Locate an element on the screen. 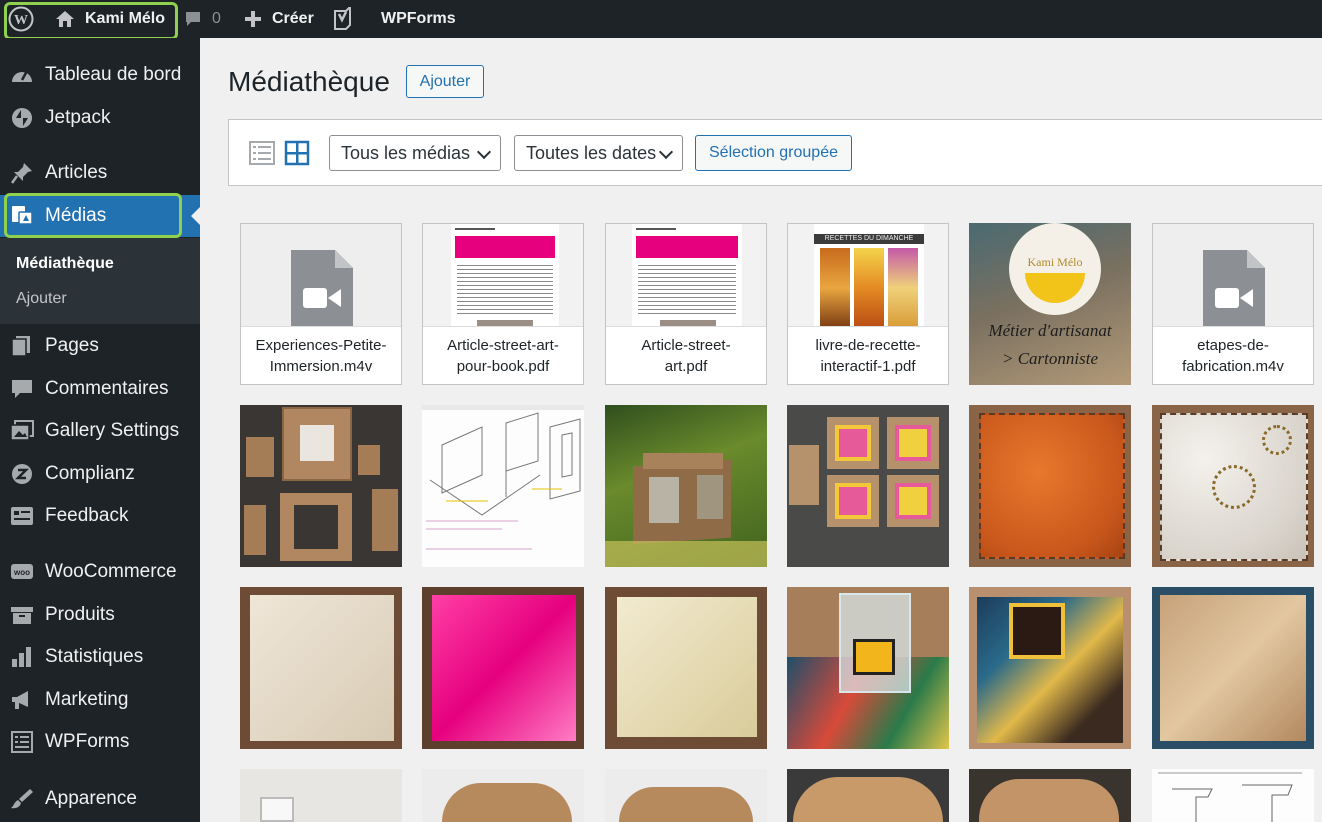 This screenshot has height=822, width=1322. menu-label: Produits is located at coordinates (80, 614).